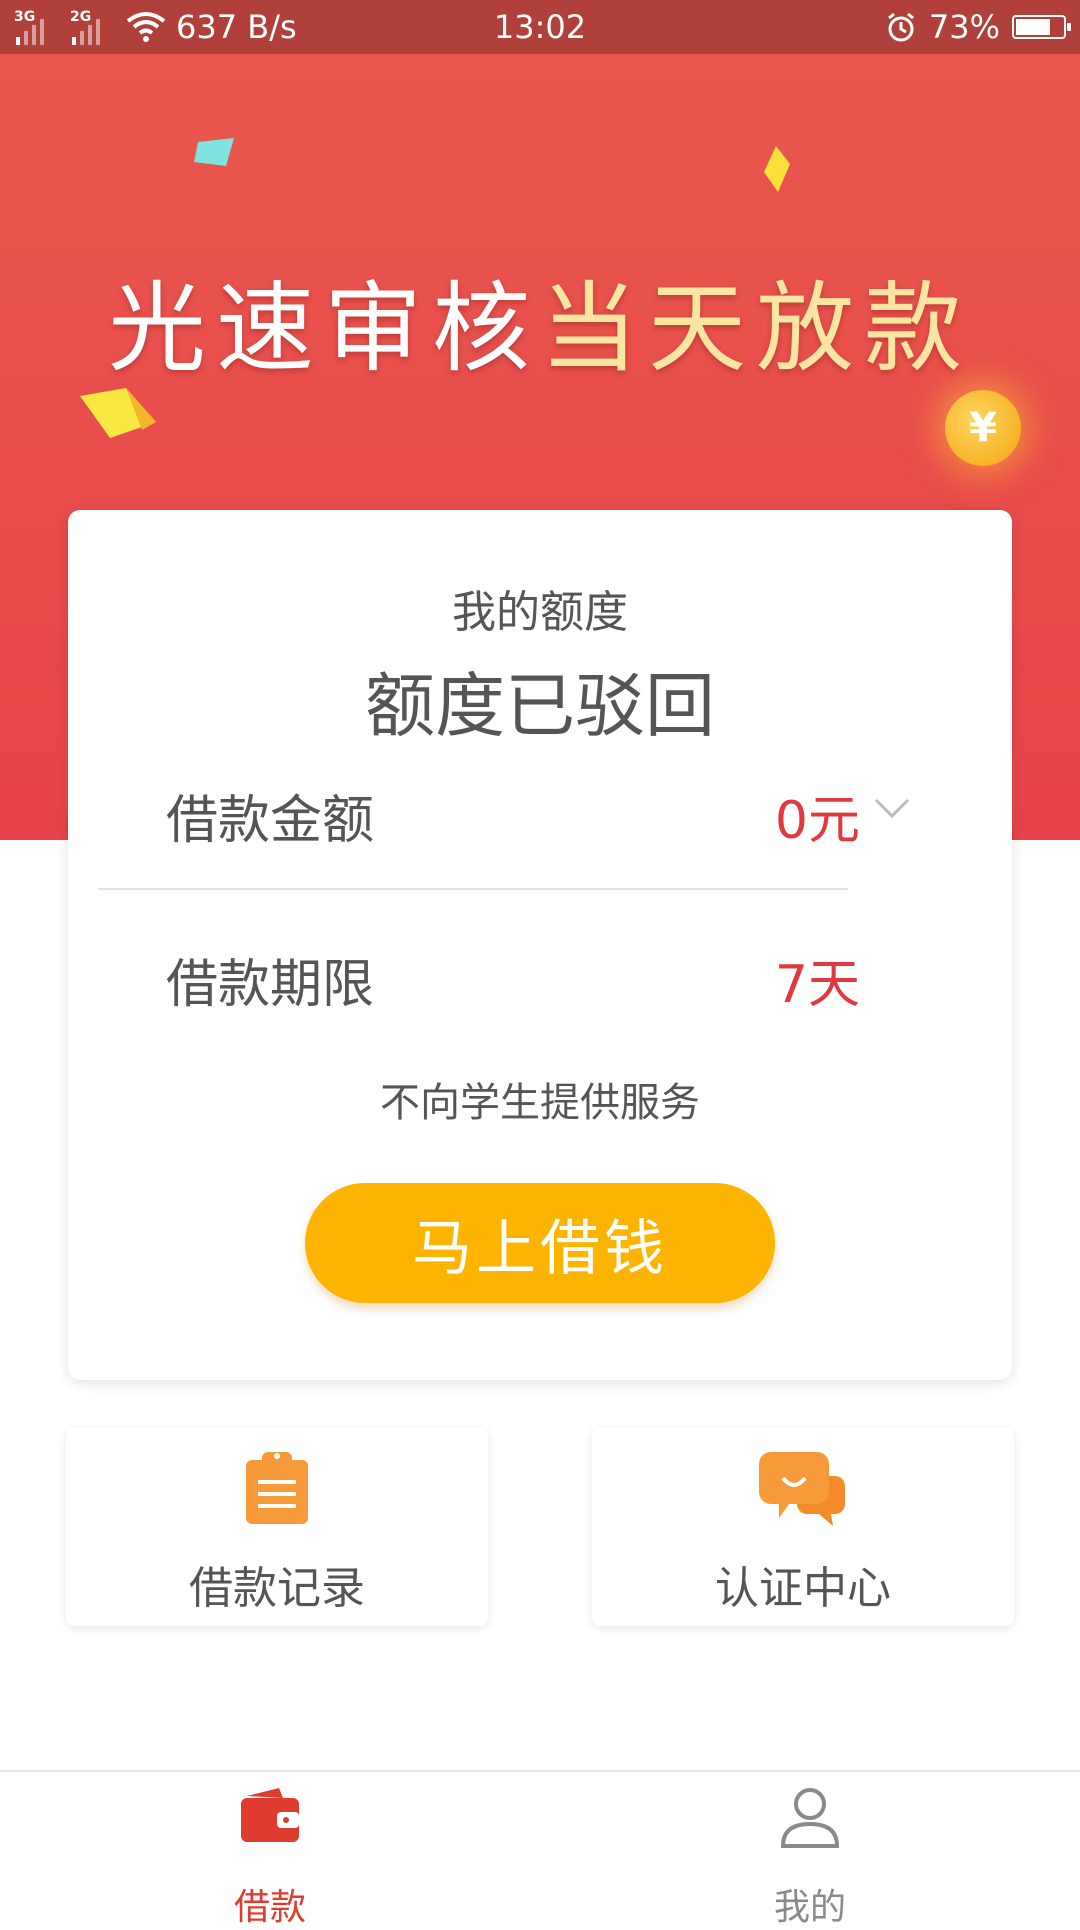 Image resolution: width=1080 pixels, height=1930 pixels. What do you see at coordinates (277, 1527) in the screenshot?
I see `loan-records-tile: 借款记录` at bounding box center [277, 1527].